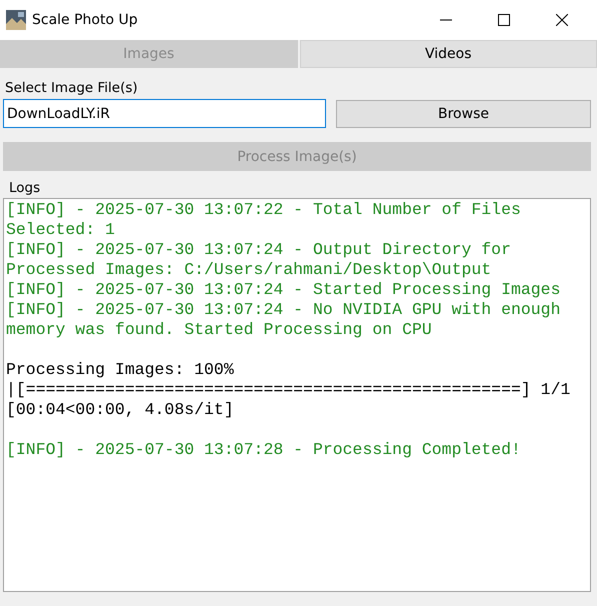 The image size is (597, 606). What do you see at coordinates (284, 290) in the screenshot?
I see `log-line: [INFO] - 2025-07-30 13:07:24 - Started Processing Images` at bounding box center [284, 290].